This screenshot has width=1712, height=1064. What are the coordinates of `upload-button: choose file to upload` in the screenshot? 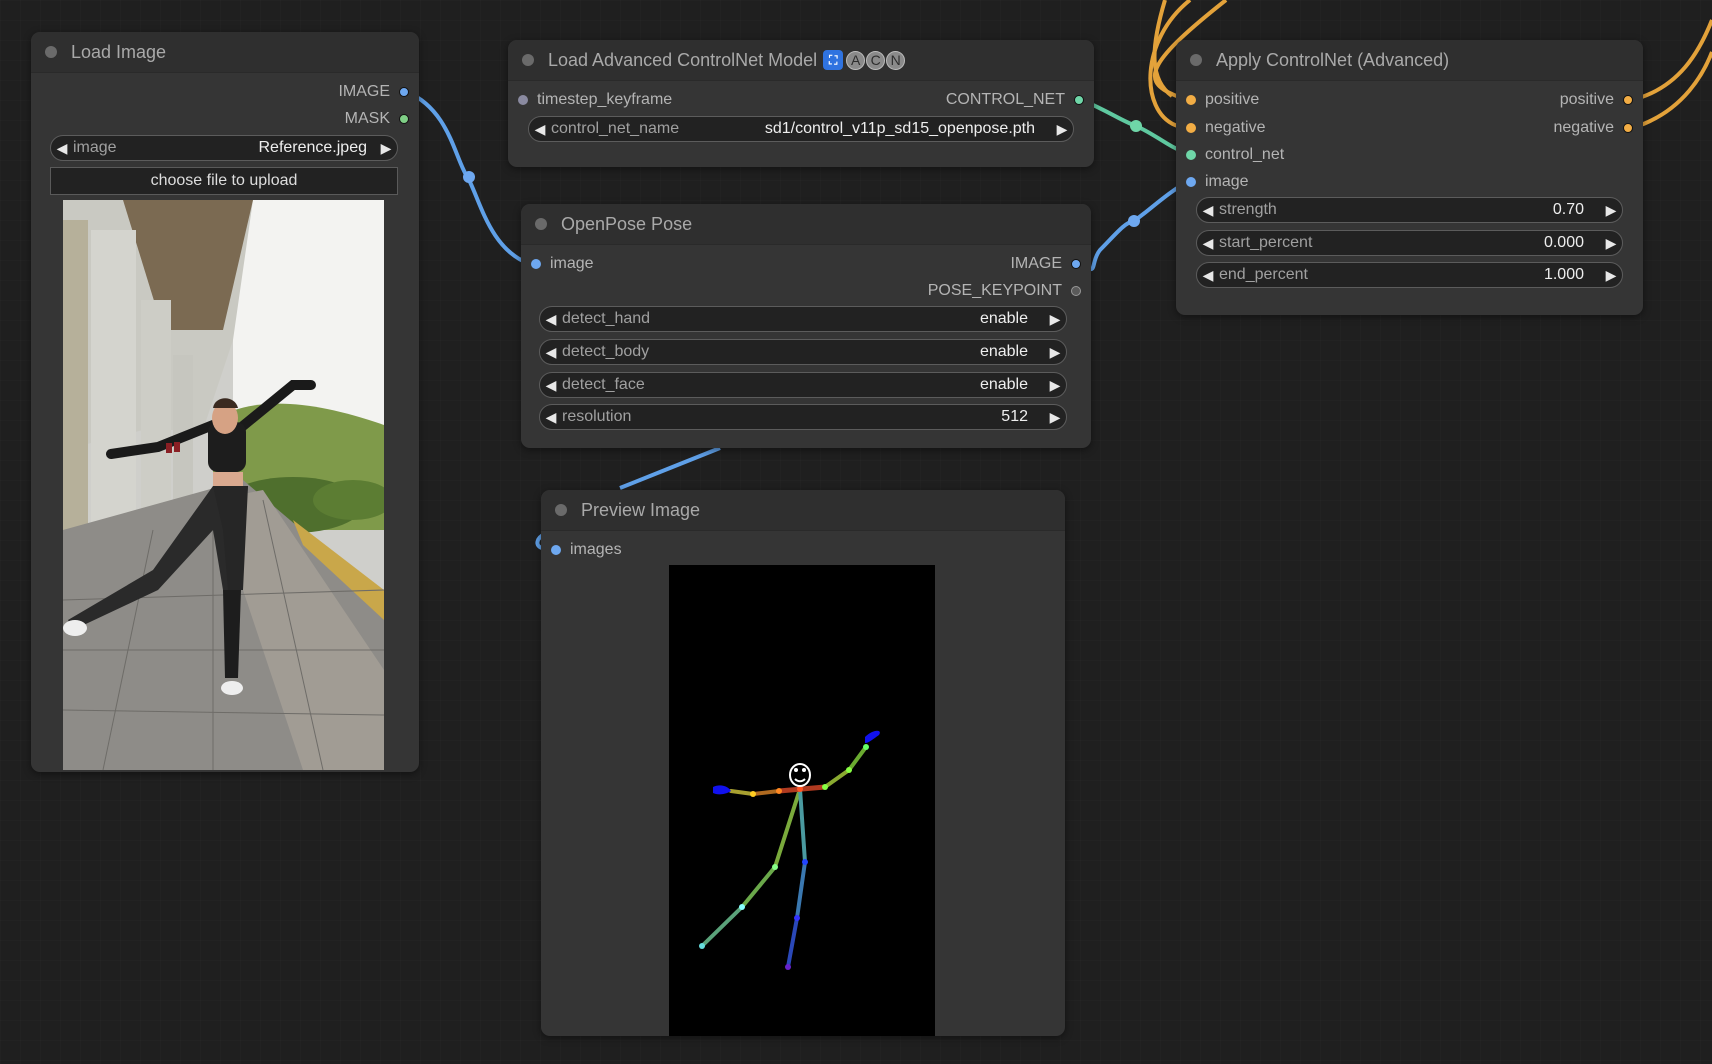 It's located at (224, 181).